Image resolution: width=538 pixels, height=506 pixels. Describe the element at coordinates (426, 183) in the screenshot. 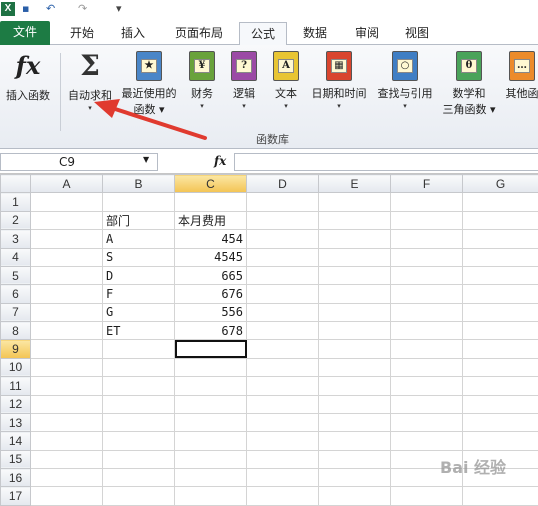

I see `column-header: F` at that location.